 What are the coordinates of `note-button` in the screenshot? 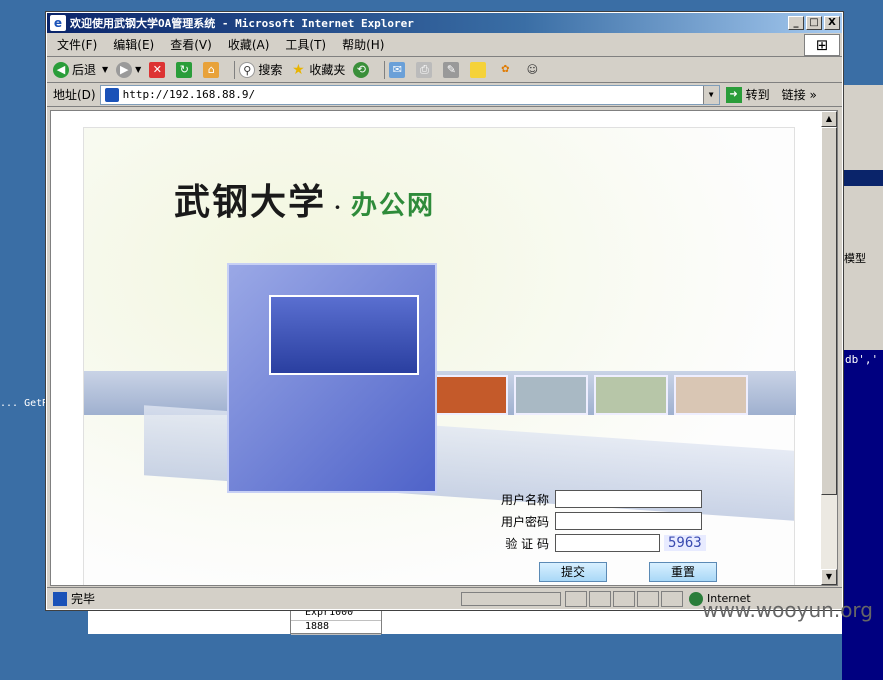 It's located at (479, 69).